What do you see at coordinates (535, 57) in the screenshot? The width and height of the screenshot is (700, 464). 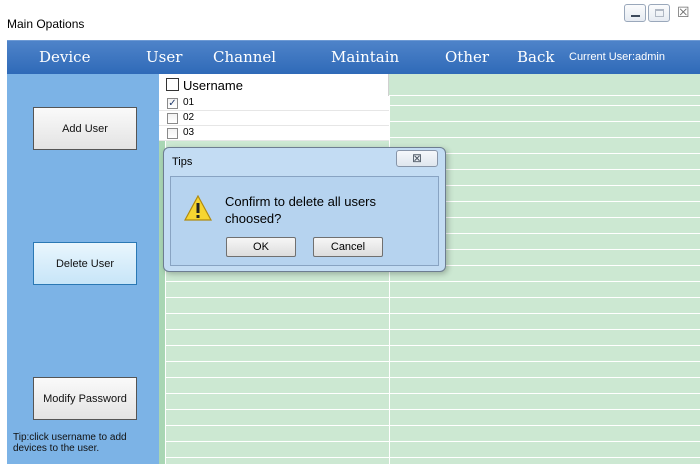 I see `menu-back: Back` at bounding box center [535, 57].